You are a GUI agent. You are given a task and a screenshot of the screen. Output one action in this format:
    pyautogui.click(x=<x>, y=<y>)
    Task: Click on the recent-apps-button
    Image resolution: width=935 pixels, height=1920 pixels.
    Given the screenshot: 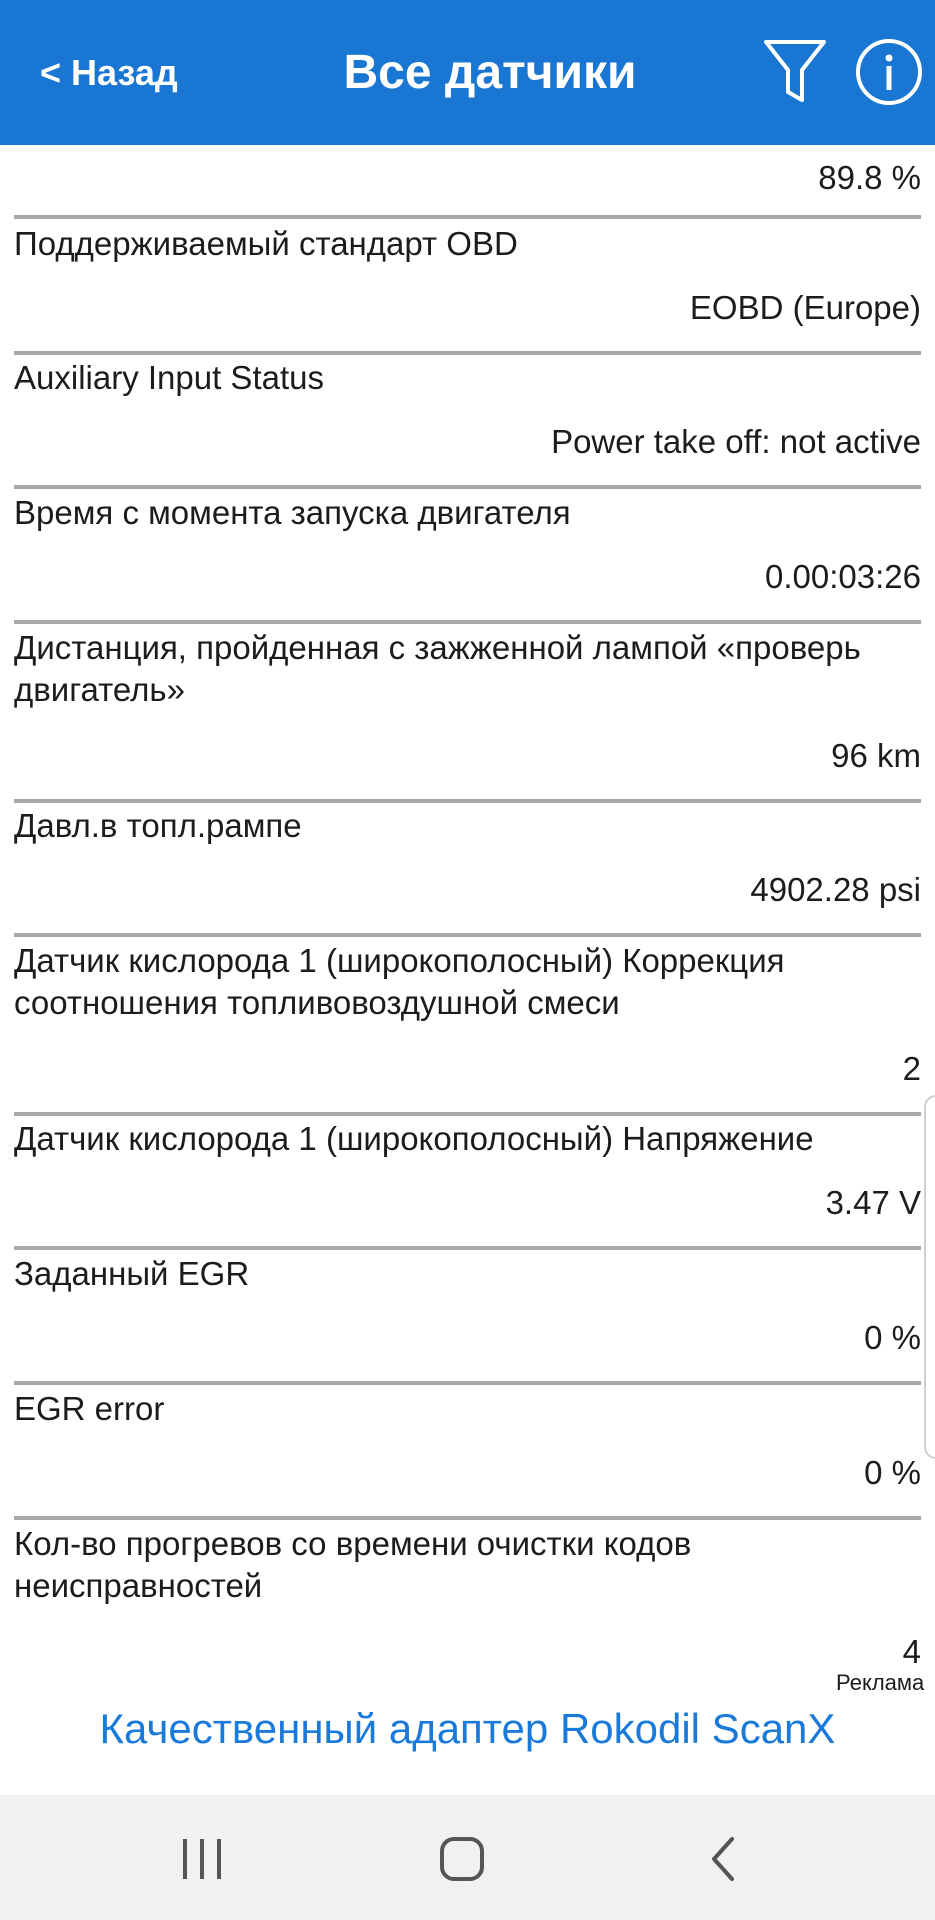 What is the action you would take?
    pyautogui.click(x=202, y=1859)
    